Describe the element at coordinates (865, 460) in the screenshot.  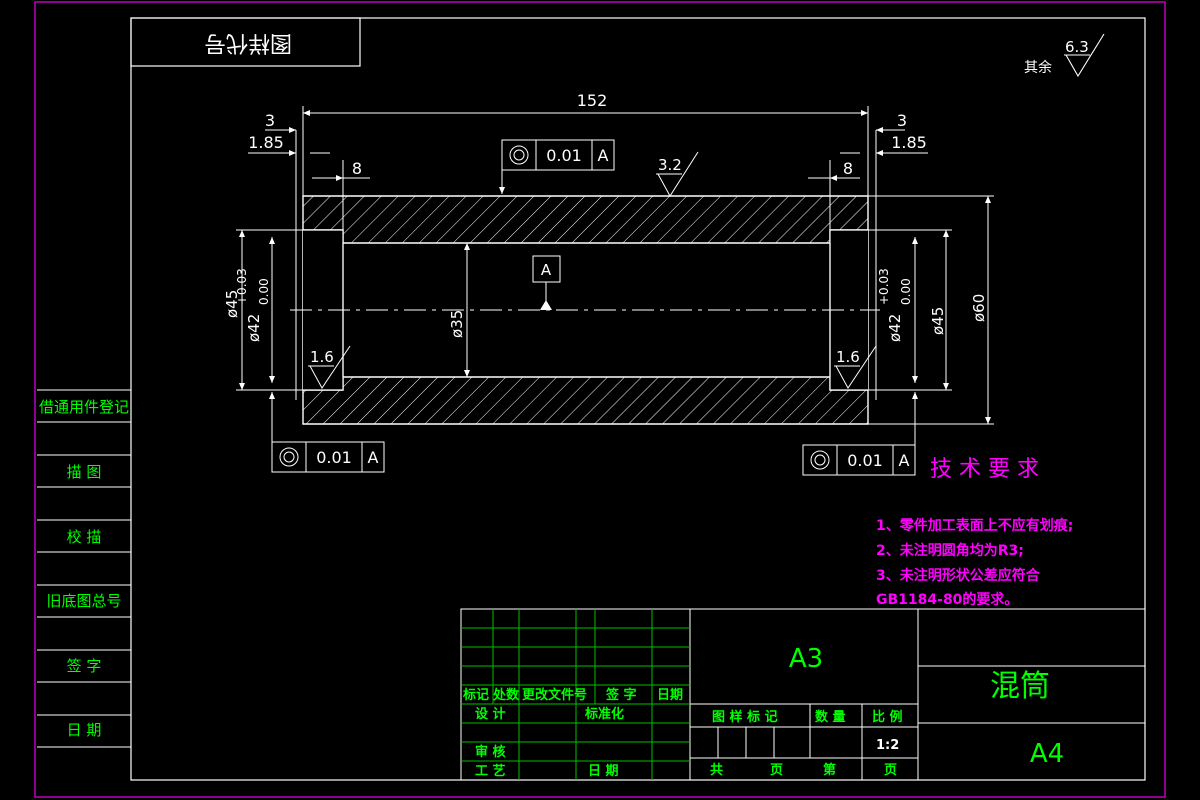
I see `tol-bottom-right-value: 0.01` at that location.